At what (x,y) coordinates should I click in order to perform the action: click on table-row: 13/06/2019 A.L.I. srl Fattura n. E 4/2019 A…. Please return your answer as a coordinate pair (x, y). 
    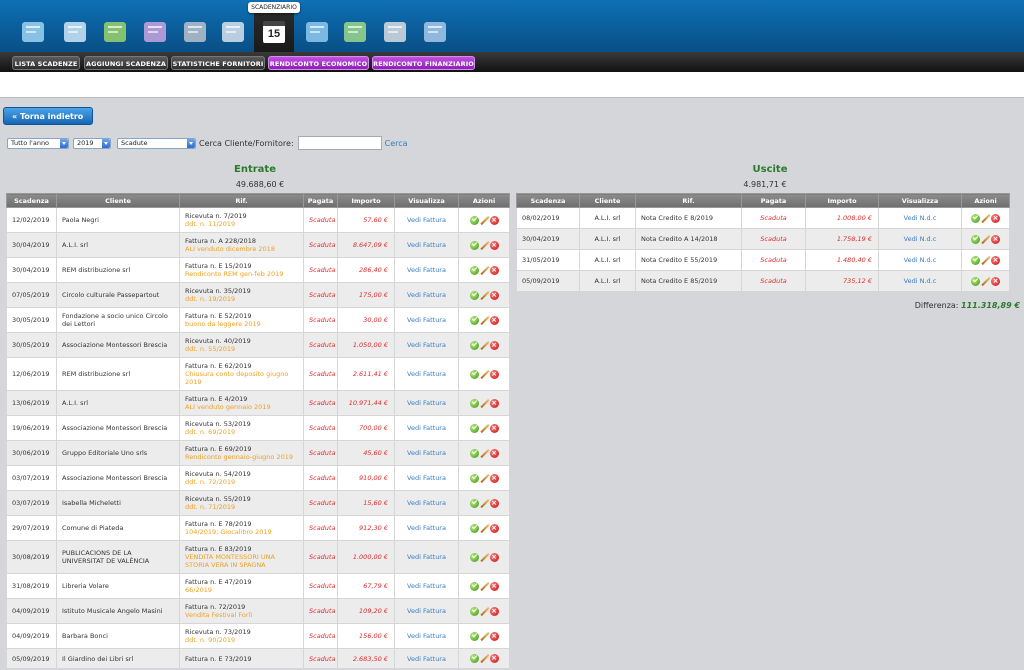
    Looking at the image, I should click on (258, 403).